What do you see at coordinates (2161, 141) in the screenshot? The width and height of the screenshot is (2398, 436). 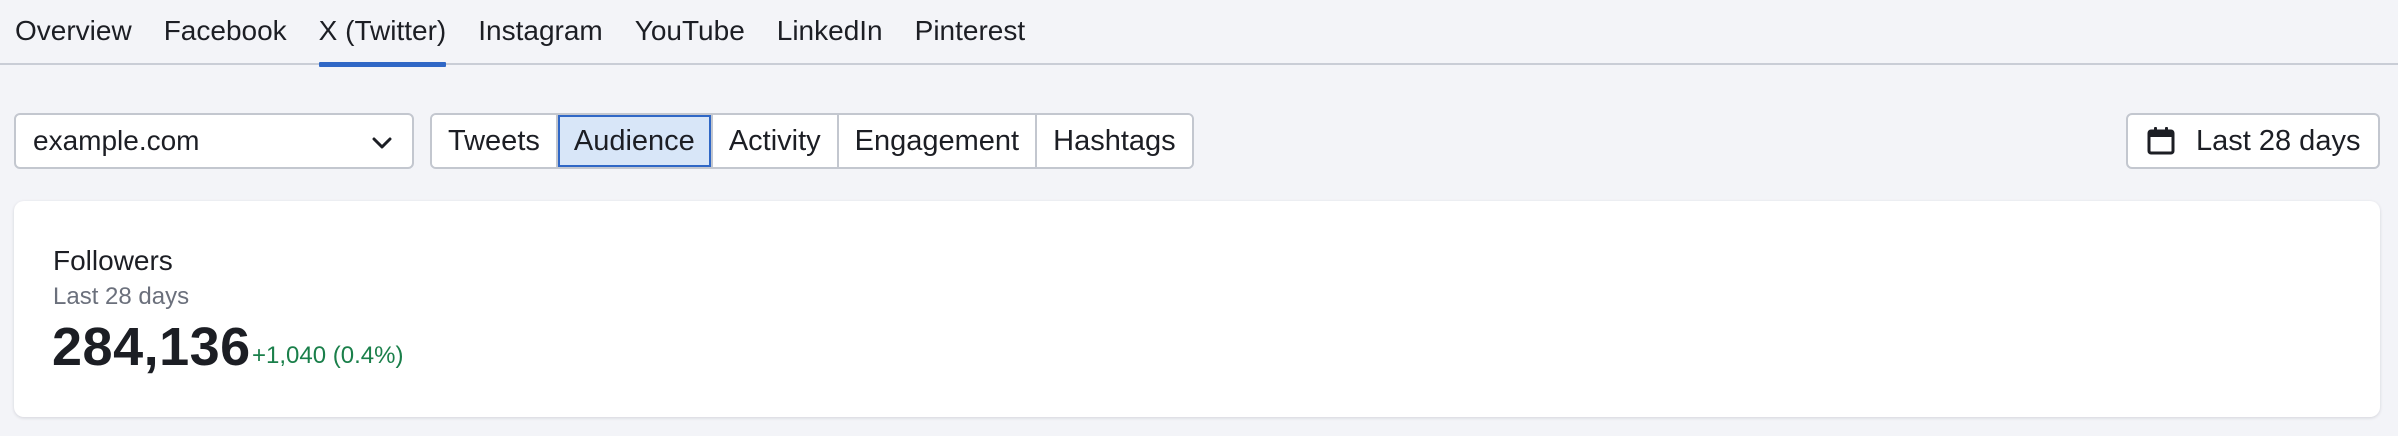 I see `calendar-icon` at bounding box center [2161, 141].